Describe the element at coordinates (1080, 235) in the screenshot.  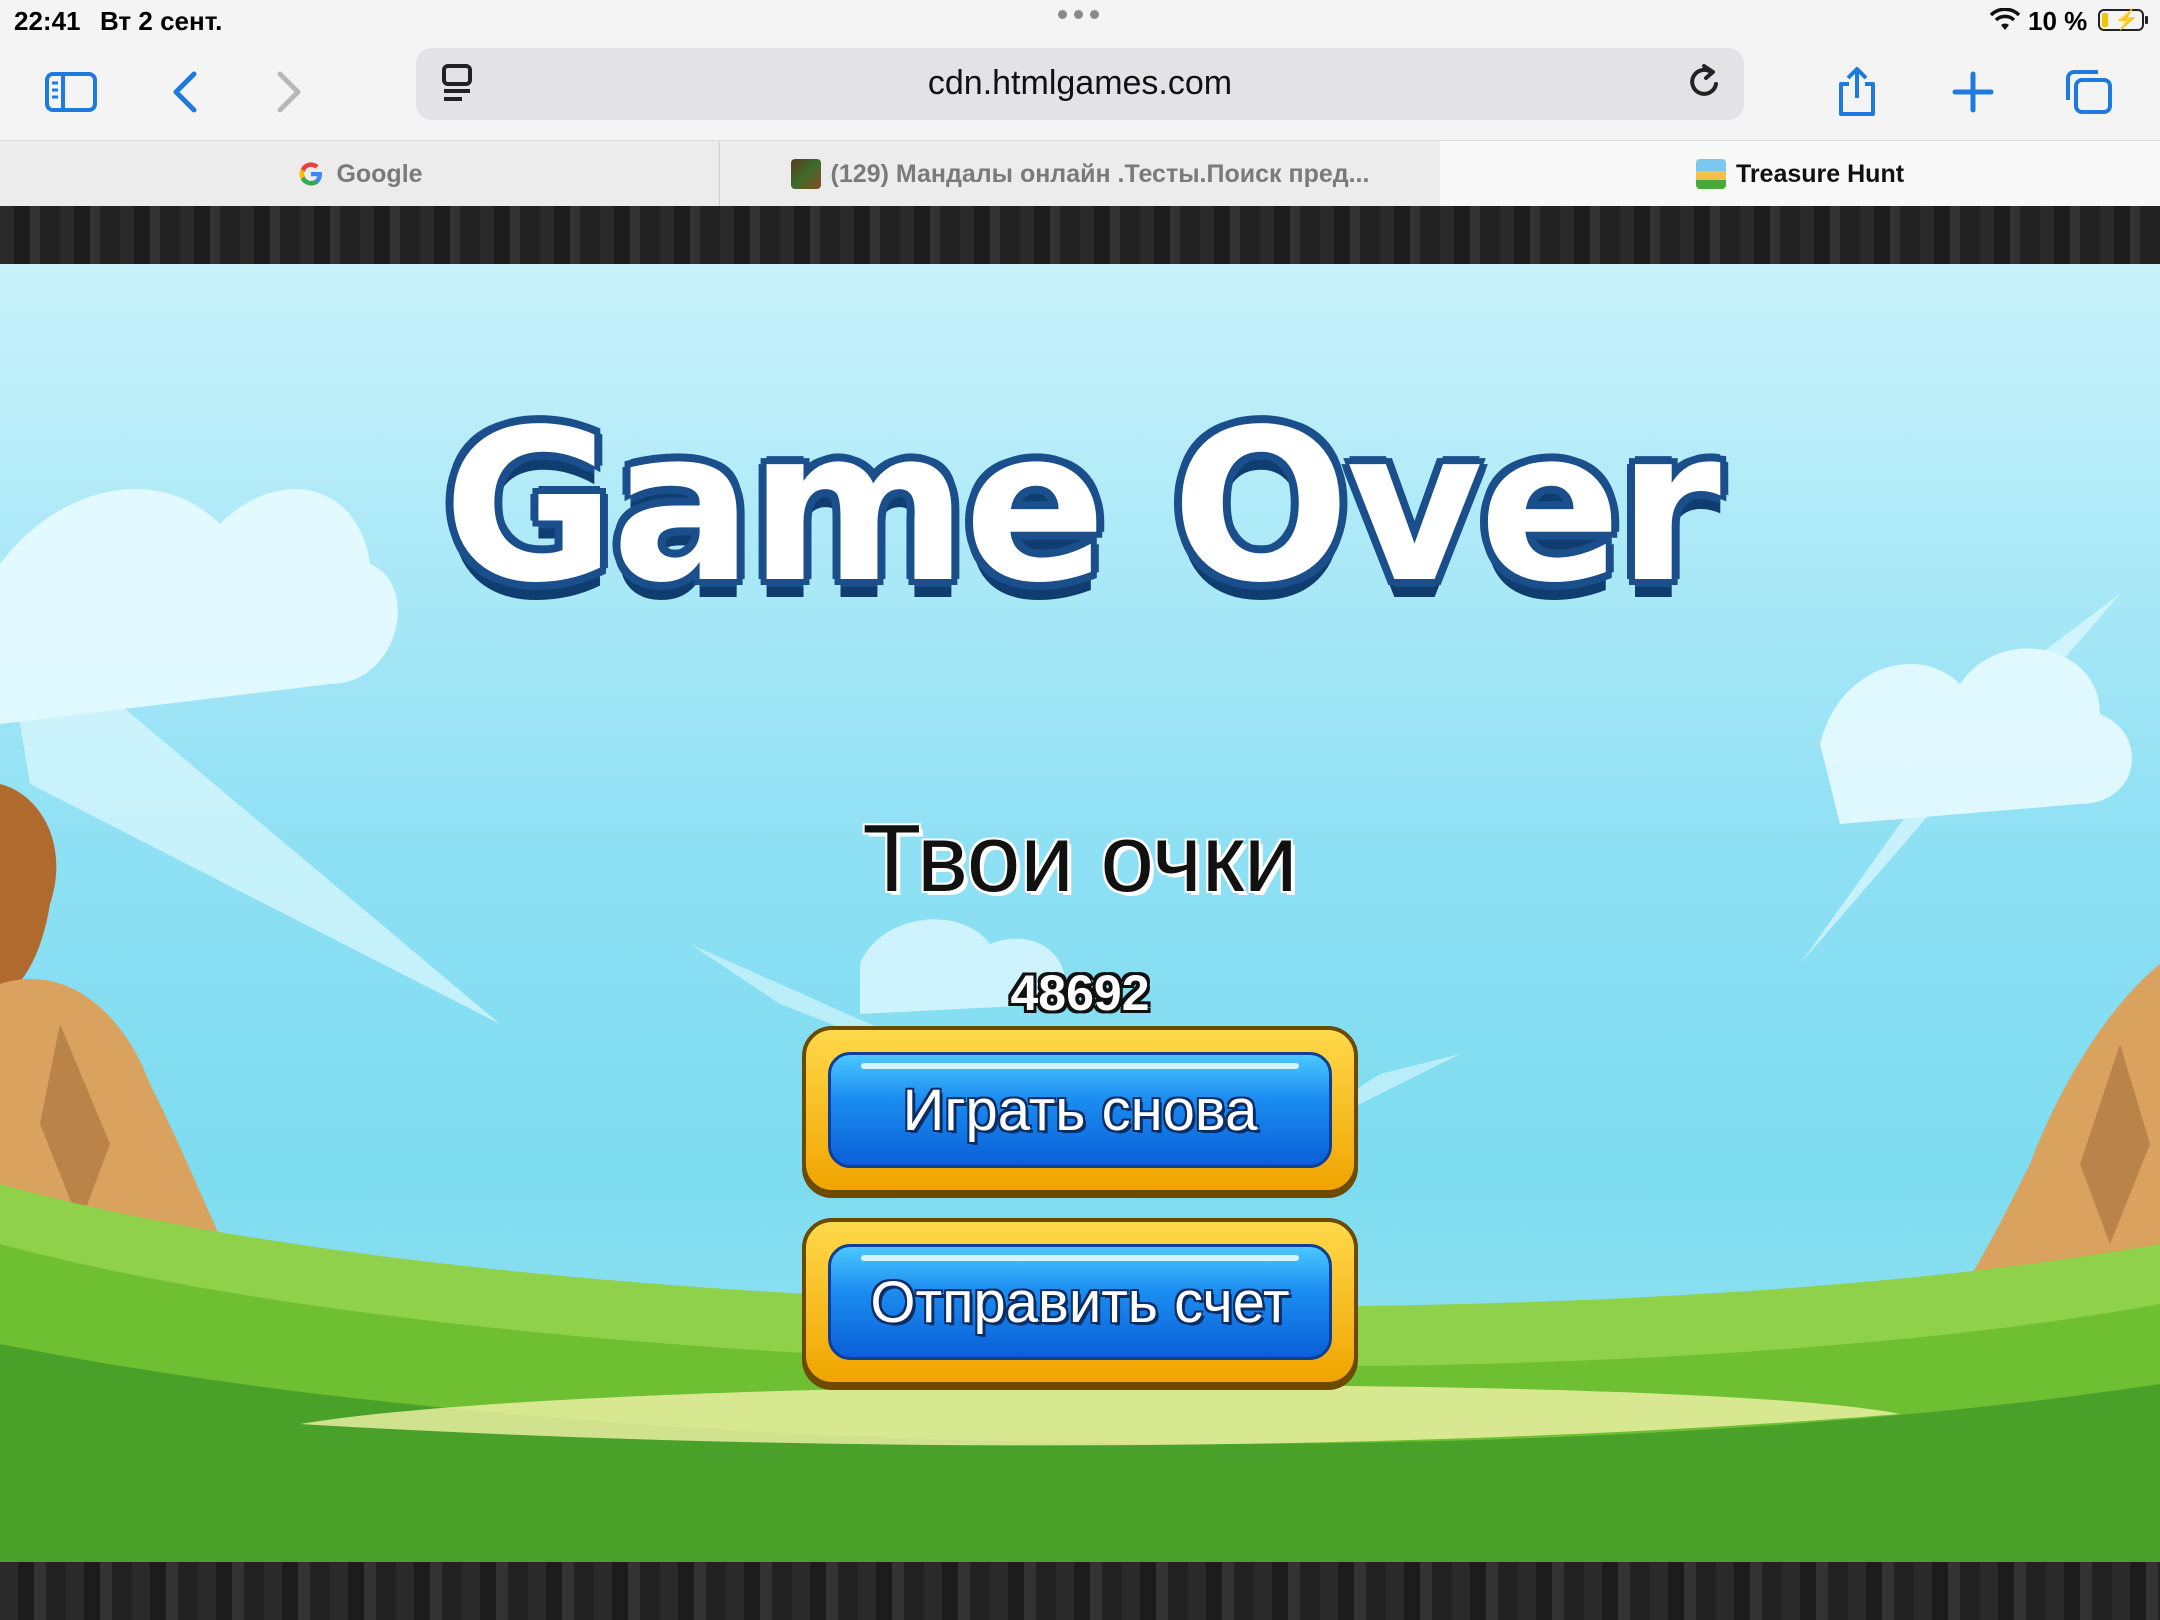
I see `wood-border-top` at that location.